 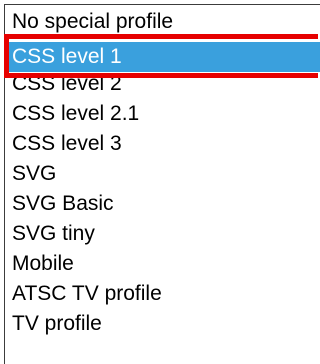 I want to click on option-no-special-profile: No special profile, so click(x=162, y=22).